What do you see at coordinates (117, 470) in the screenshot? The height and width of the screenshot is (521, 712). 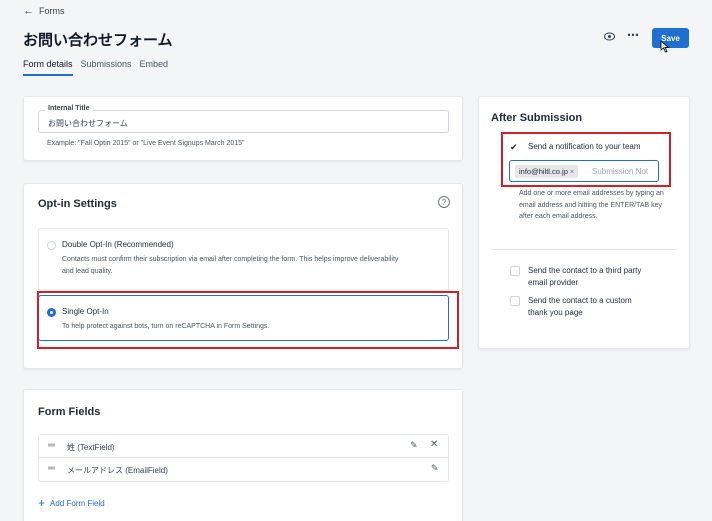 I see `field-label: メールアドレス (EmailField)` at bounding box center [117, 470].